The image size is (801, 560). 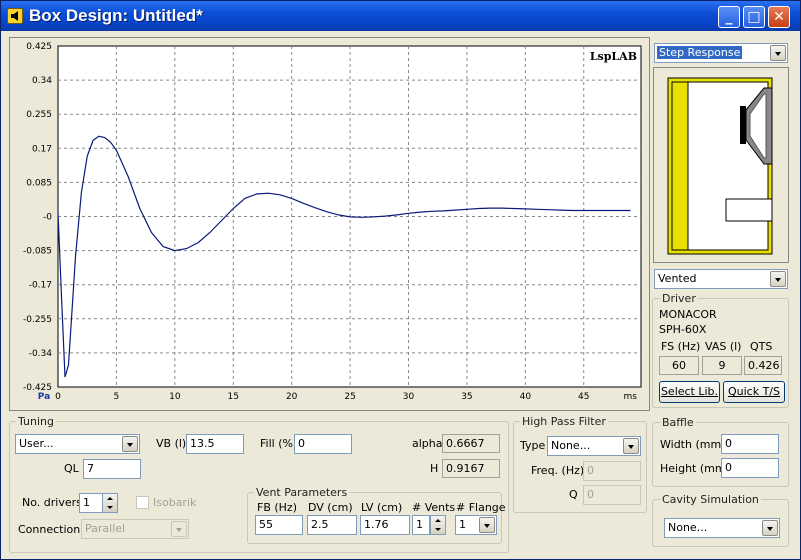 I want to click on drivers-input: 1, so click(x=91, y=503).